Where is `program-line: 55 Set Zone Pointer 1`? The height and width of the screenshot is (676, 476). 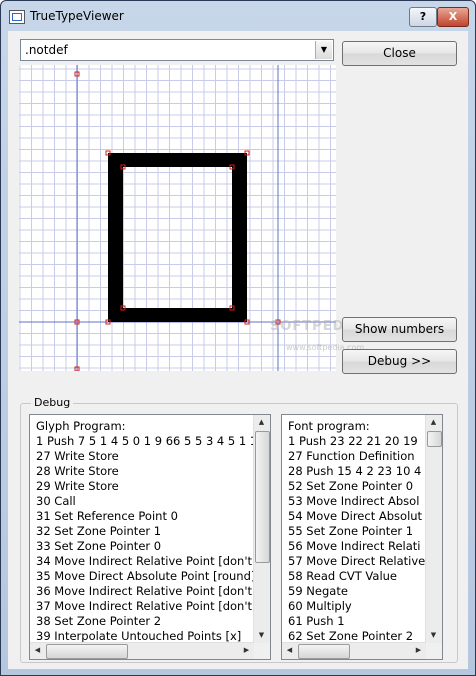
program-line: 55 Set Zone Pointer 1 is located at coordinates (357, 531).